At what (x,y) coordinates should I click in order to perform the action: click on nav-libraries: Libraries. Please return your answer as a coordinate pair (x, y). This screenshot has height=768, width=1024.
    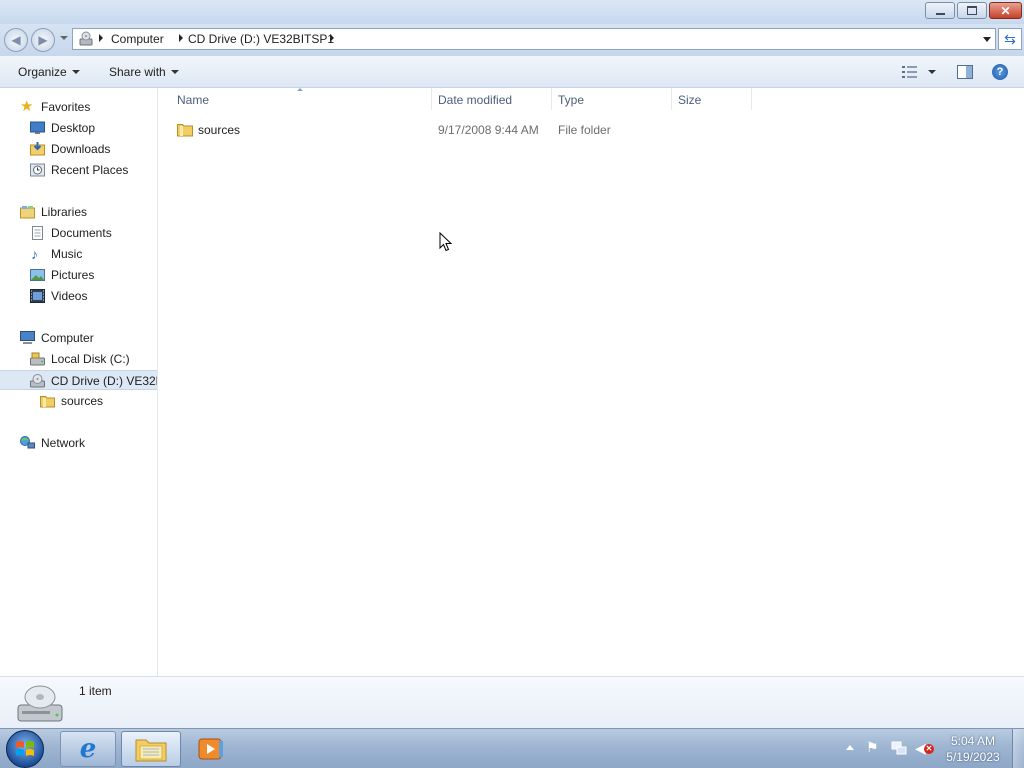
    Looking at the image, I should click on (78, 212).